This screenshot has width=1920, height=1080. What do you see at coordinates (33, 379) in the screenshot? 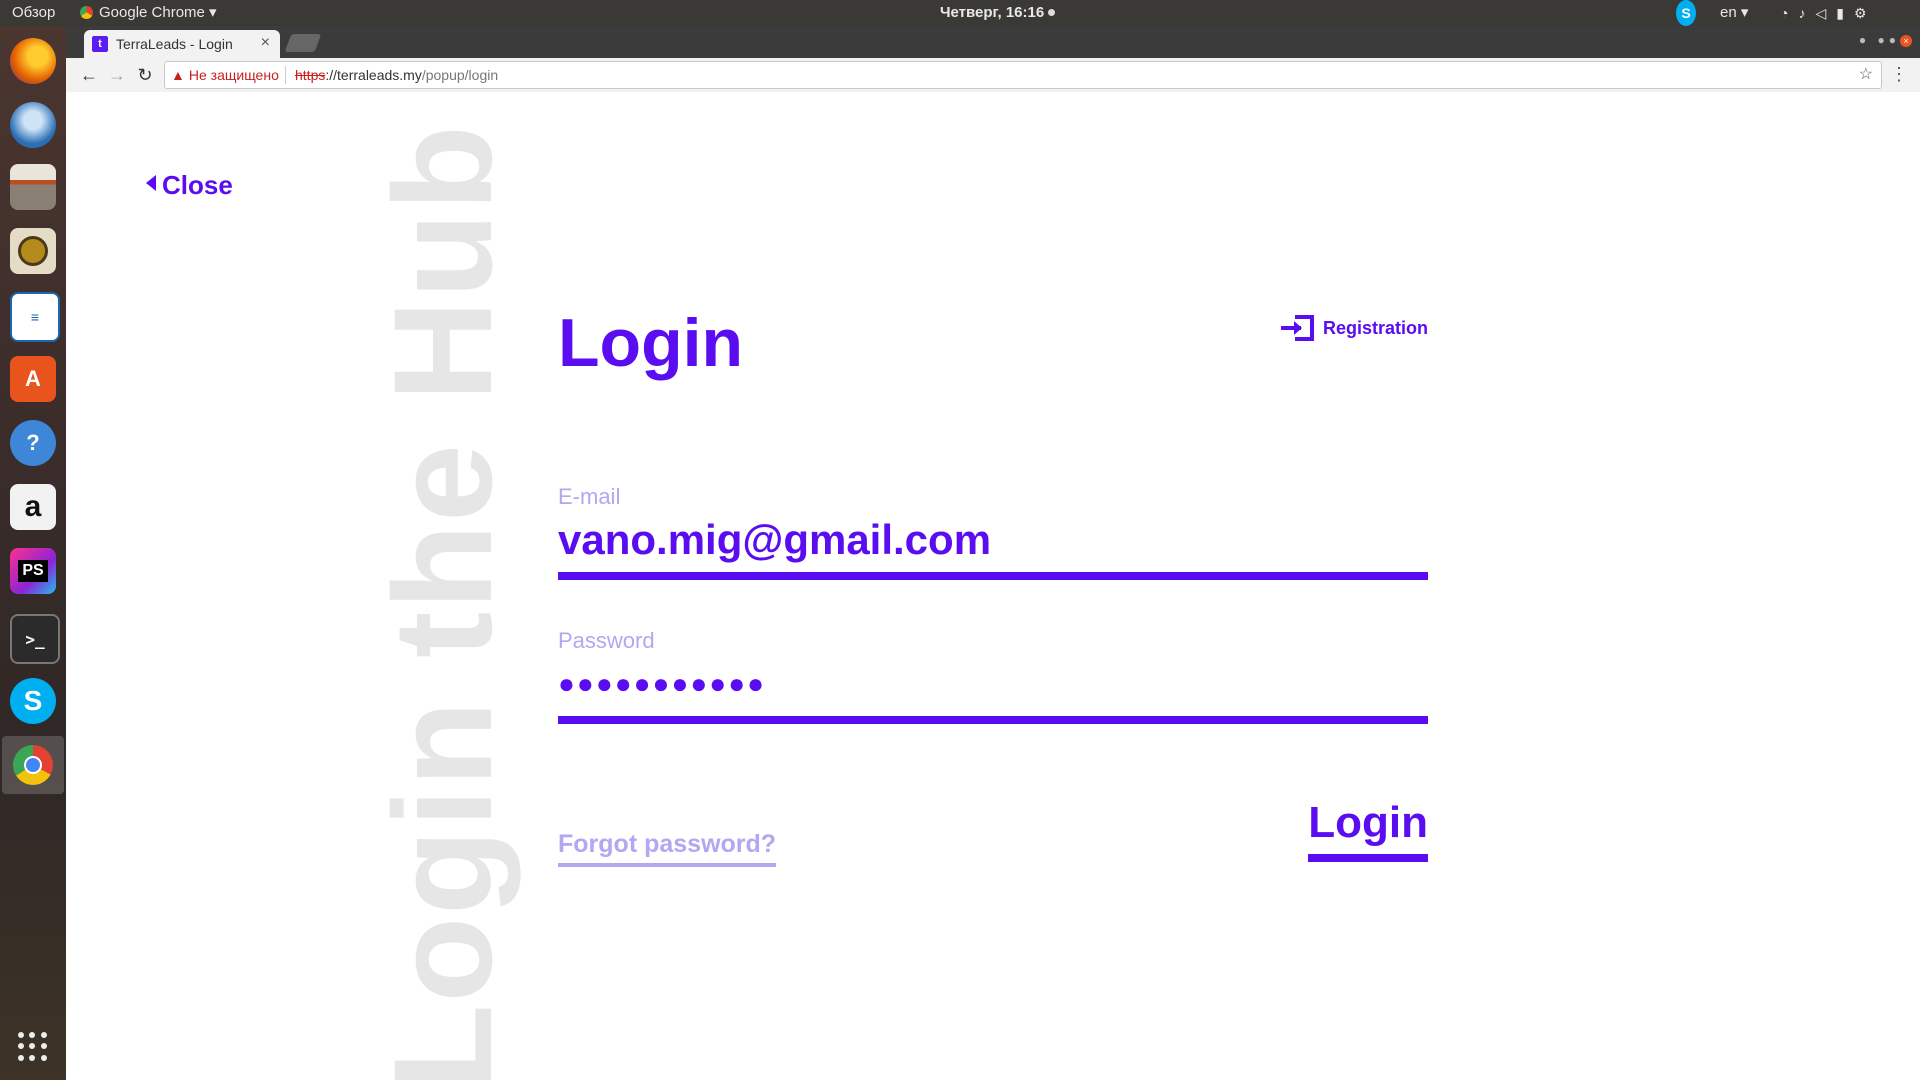
I see `software-center-icon: A` at bounding box center [33, 379].